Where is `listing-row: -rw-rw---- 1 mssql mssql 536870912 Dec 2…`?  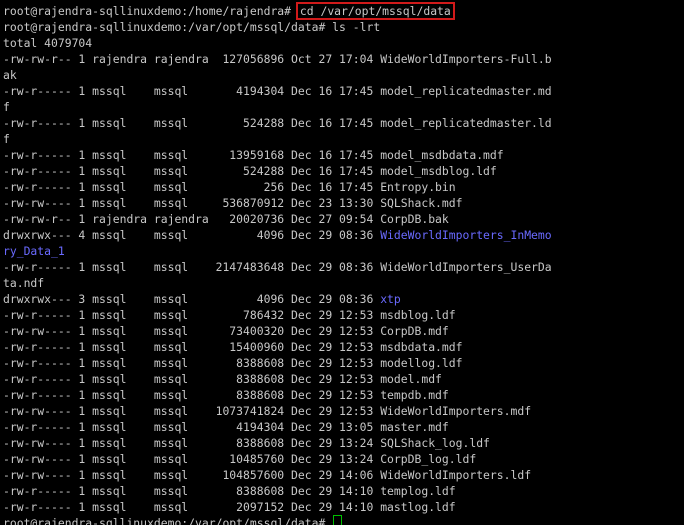 listing-row: -rw-rw---- 1 mssql mssql 536870912 Dec 2… is located at coordinates (342, 203).